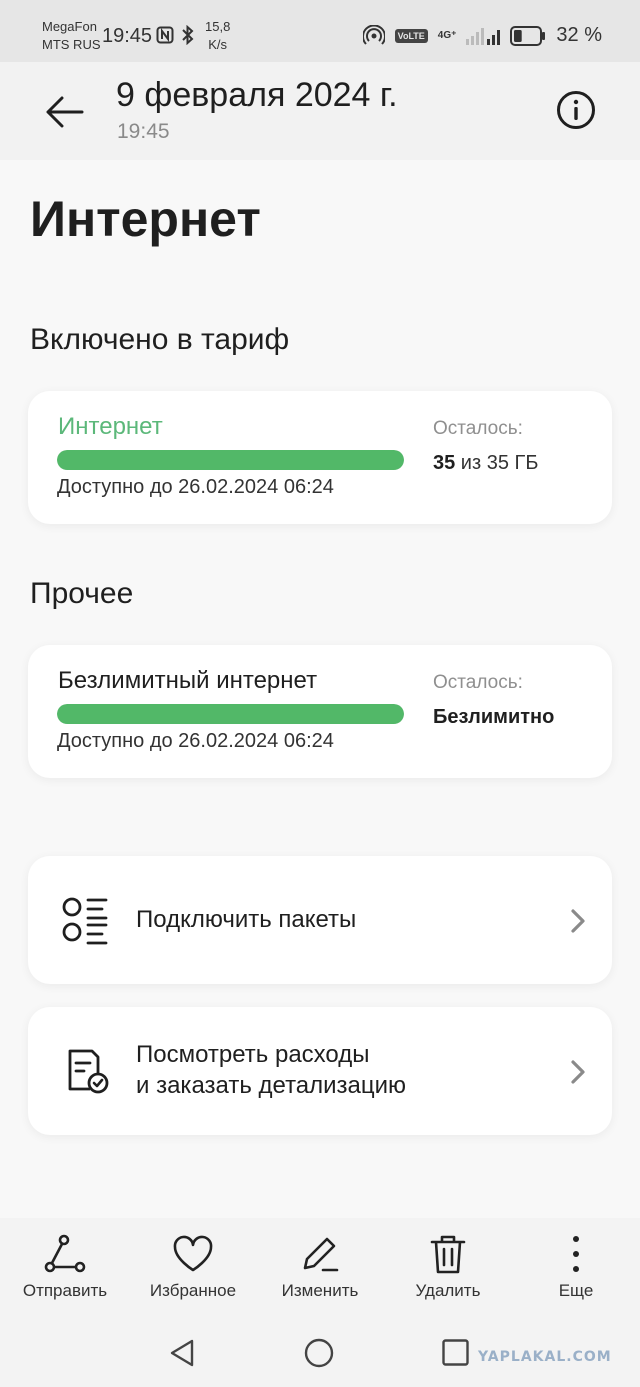  I want to click on section-title-other: Прочее, so click(82, 593).